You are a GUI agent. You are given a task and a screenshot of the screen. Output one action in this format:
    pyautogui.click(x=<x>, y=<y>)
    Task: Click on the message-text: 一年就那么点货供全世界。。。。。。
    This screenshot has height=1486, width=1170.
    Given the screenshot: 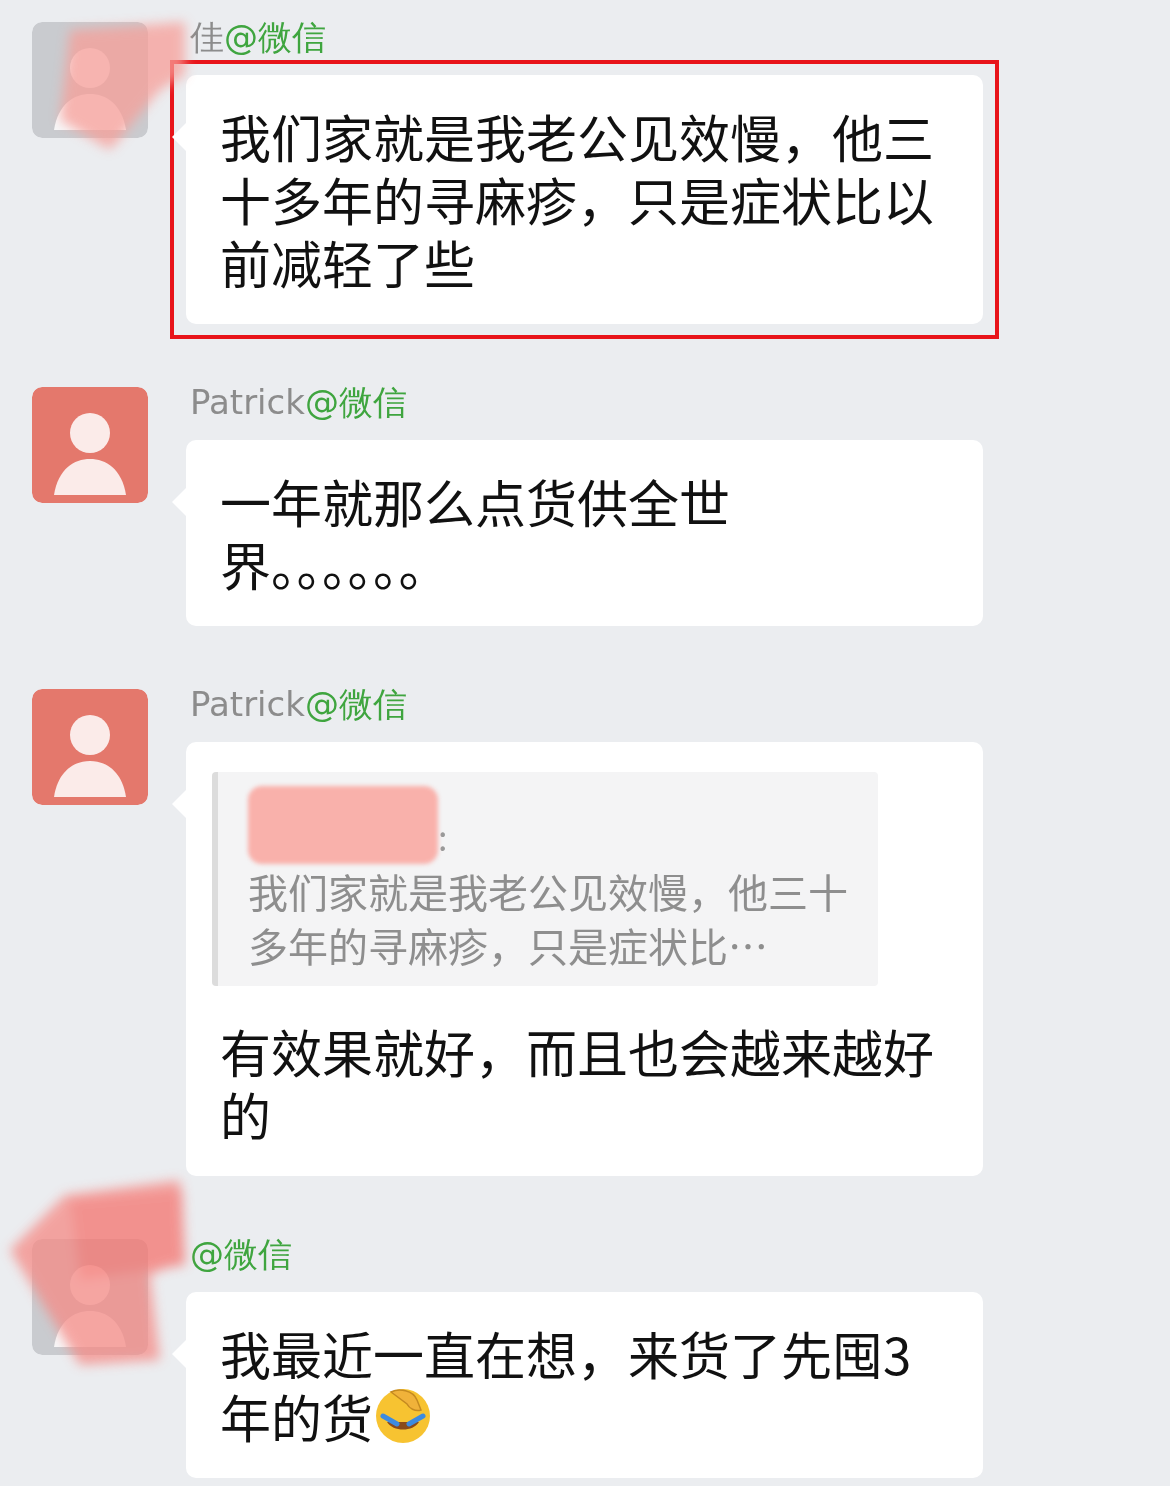 What is the action you would take?
    pyautogui.click(x=475, y=532)
    